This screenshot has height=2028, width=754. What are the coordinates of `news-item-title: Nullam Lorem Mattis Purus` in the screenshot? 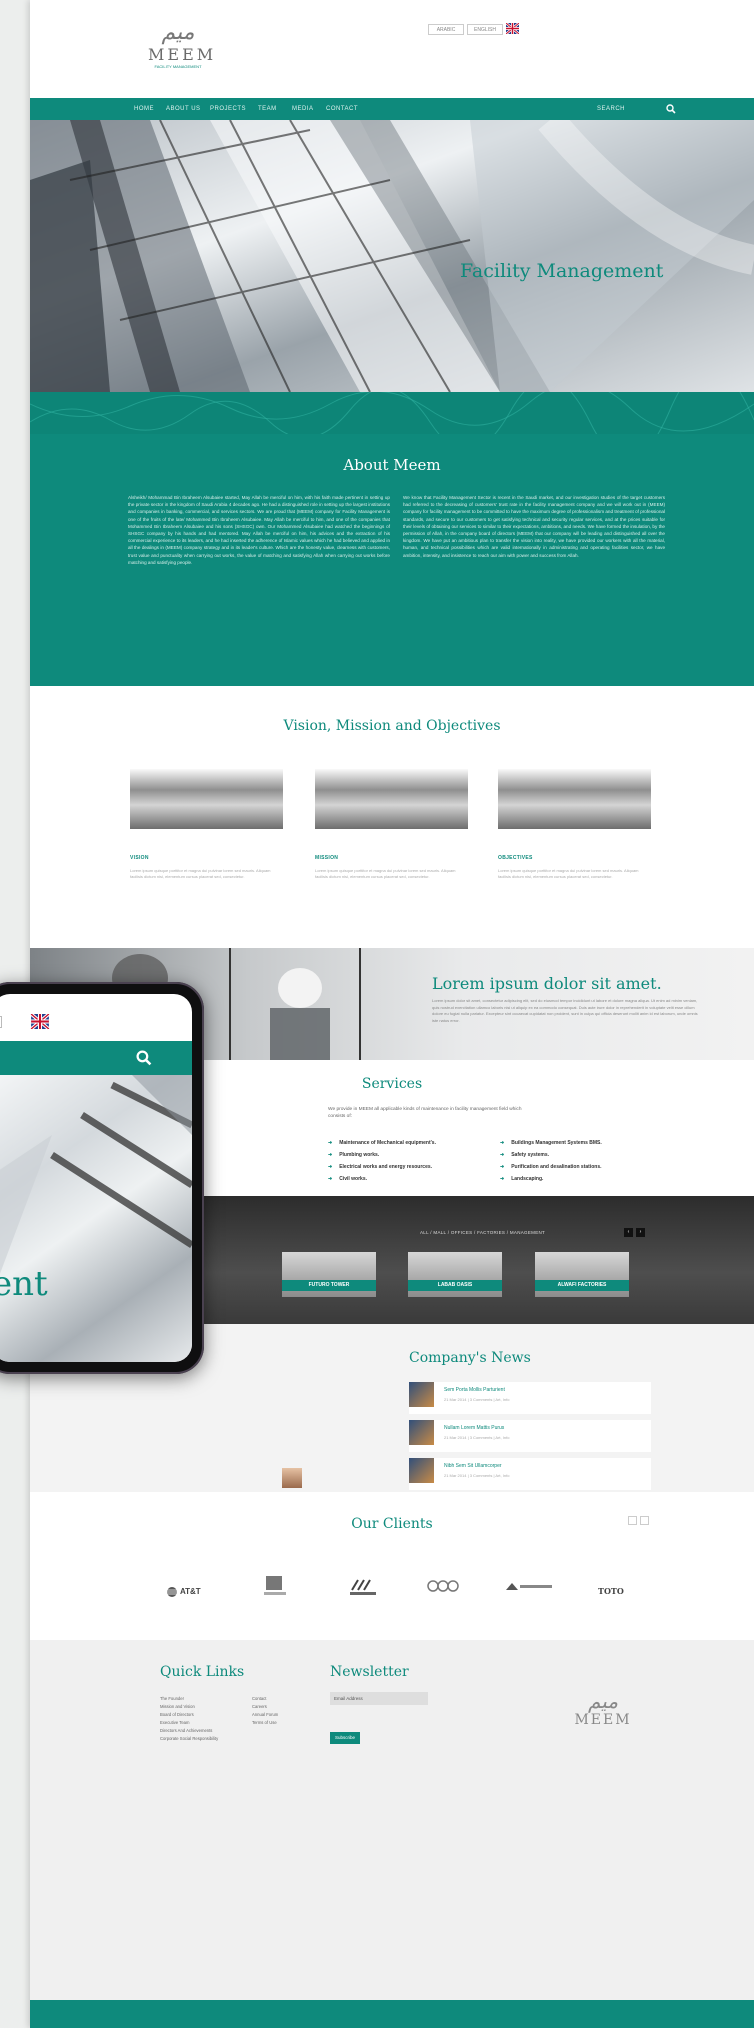 It's located at (474, 1428).